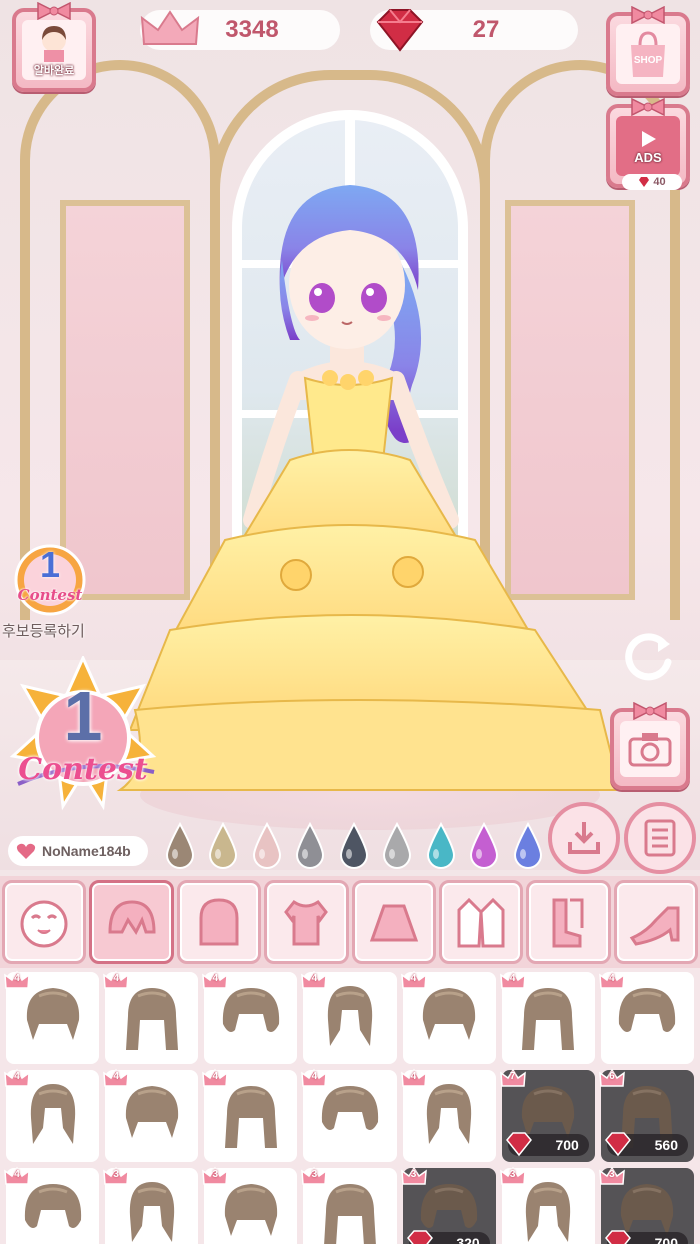  What do you see at coordinates (393, 922) in the screenshot?
I see `tab-skirt` at bounding box center [393, 922].